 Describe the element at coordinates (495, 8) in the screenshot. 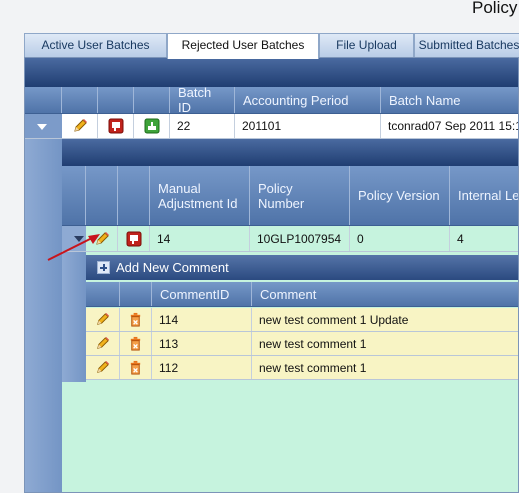

I see `page-title: Policy` at that location.